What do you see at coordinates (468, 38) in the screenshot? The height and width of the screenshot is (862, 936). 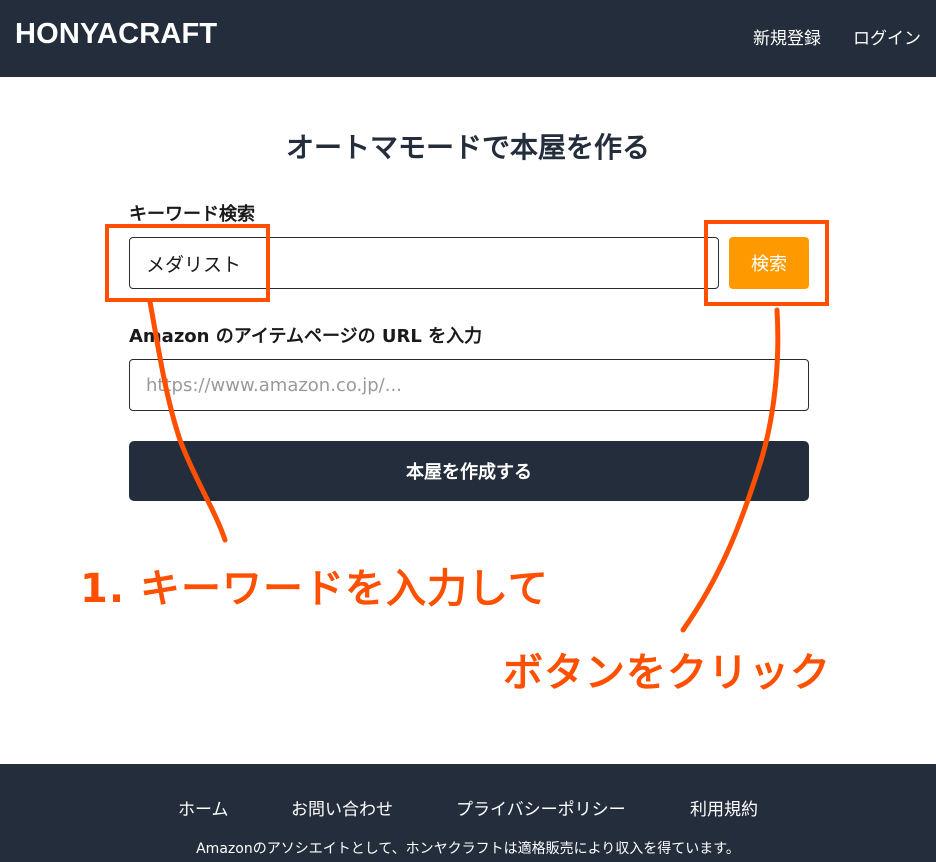 I see `top-nav-bar: HONYACRAFT 新規登録 ログイン` at bounding box center [468, 38].